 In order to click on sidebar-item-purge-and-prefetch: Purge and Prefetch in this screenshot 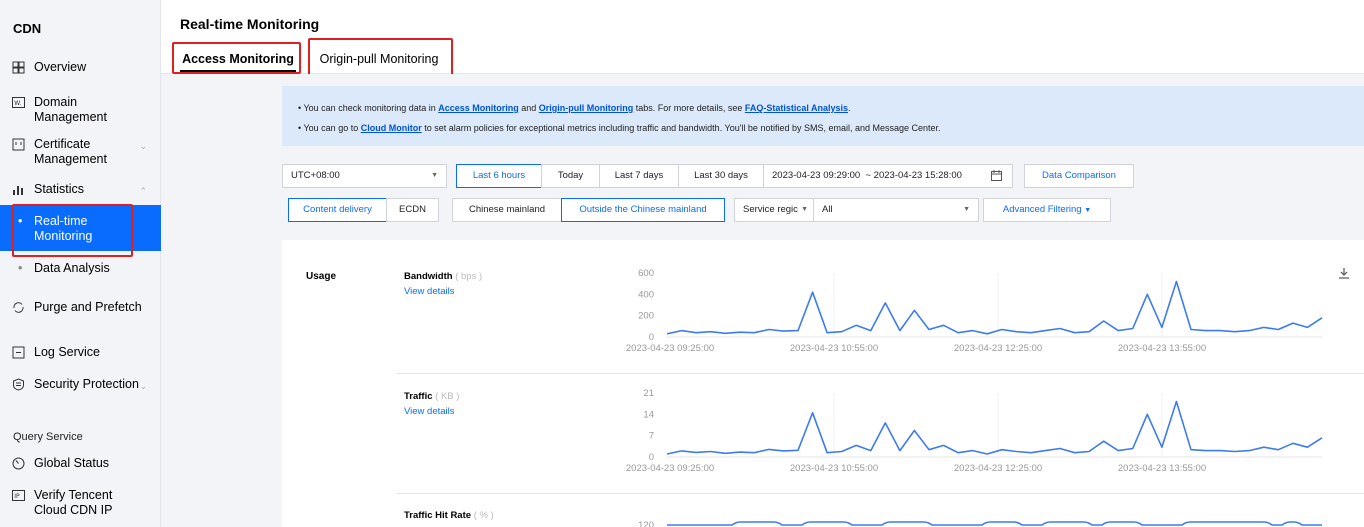, I will do `click(80, 316)`.